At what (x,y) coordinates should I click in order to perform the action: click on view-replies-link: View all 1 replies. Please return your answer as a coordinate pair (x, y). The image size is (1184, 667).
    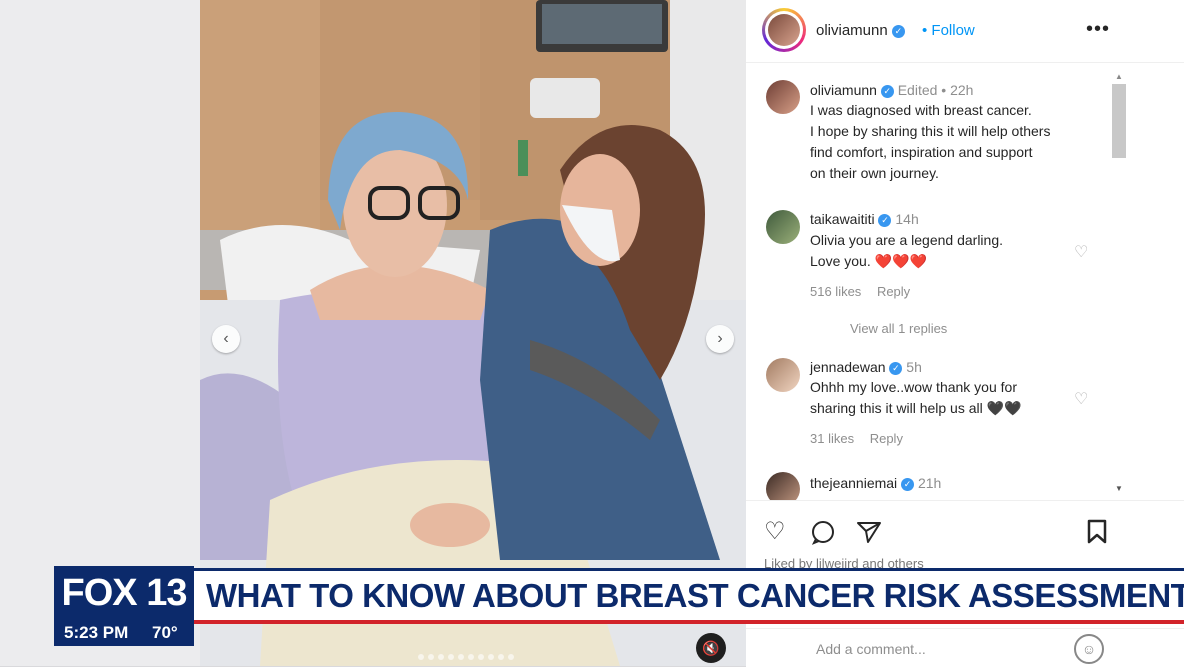
    Looking at the image, I should click on (898, 328).